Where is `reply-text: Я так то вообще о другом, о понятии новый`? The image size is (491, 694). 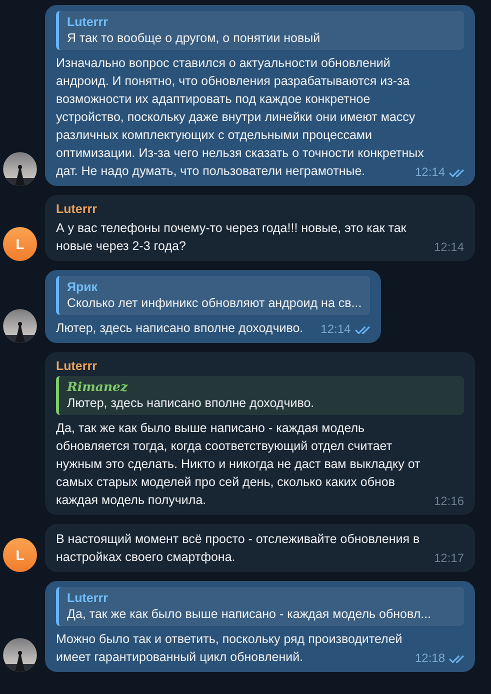 reply-text: Я так то вообще о другом, о понятии новый is located at coordinates (194, 38).